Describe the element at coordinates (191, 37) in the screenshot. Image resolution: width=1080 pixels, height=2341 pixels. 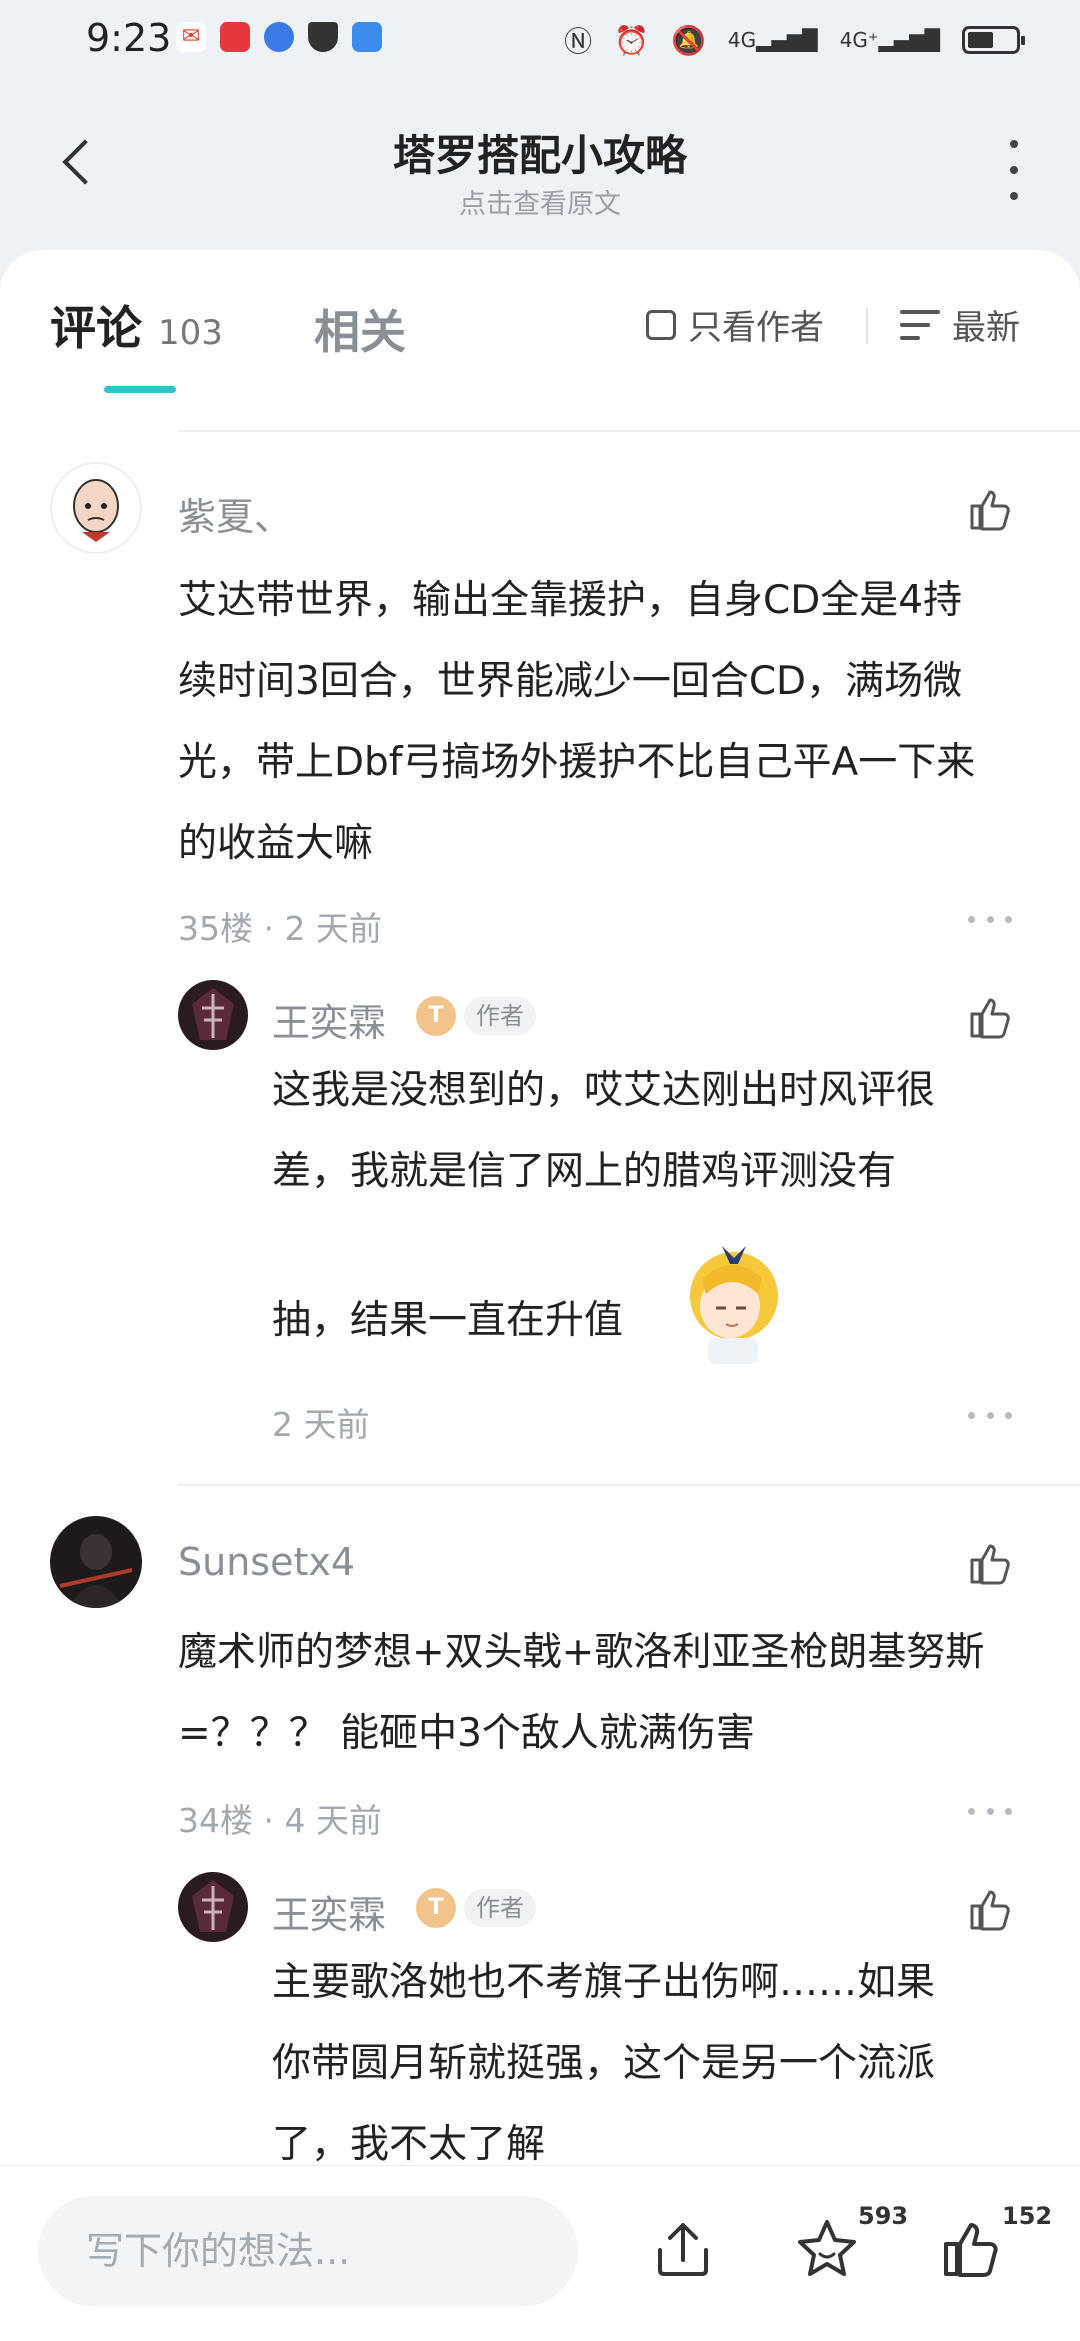
I see `mail-icon: ✉` at that location.